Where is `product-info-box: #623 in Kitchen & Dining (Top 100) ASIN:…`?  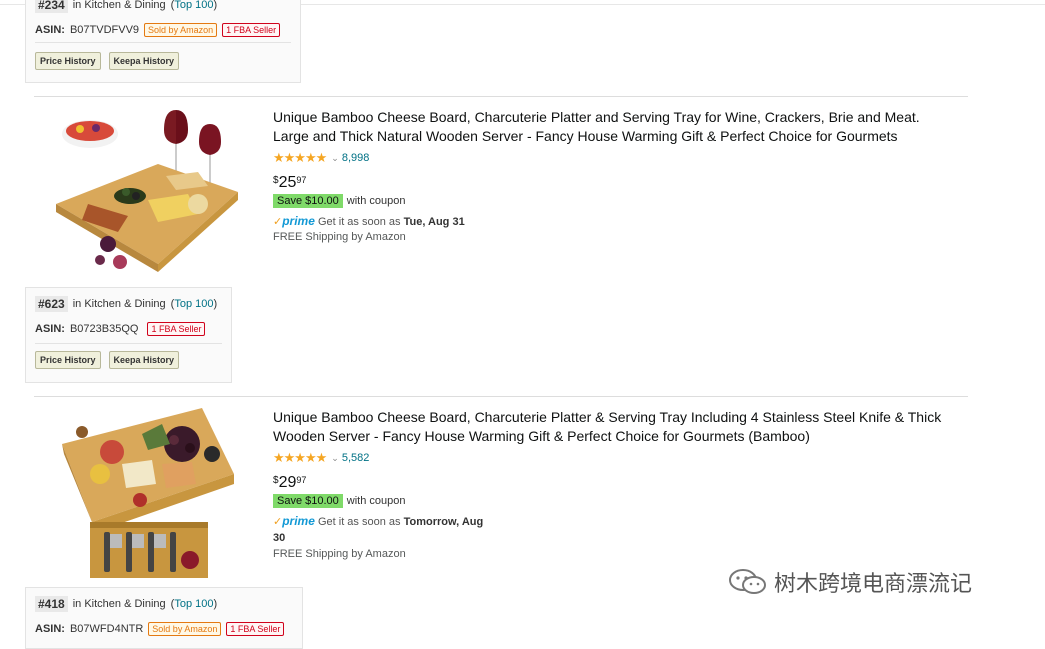
product-info-box: #623 in Kitchen & Dining (Top 100) ASIN:… is located at coordinates (128, 335).